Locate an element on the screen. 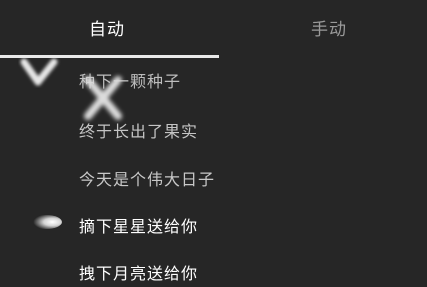 This screenshot has height=287, width=427. glow-dot-icon is located at coordinates (46, 222).